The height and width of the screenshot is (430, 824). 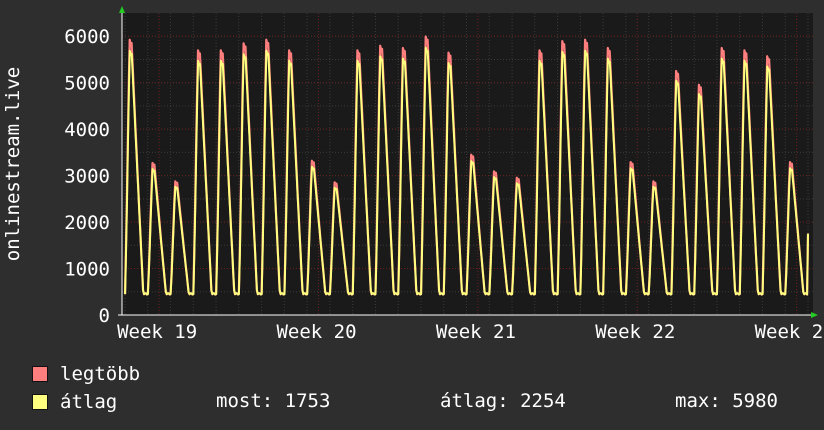 What do you see at coordinates (87, 223) in the screenshot?
I see `y-tick-label: 2000` at bounding box center [87, 223].